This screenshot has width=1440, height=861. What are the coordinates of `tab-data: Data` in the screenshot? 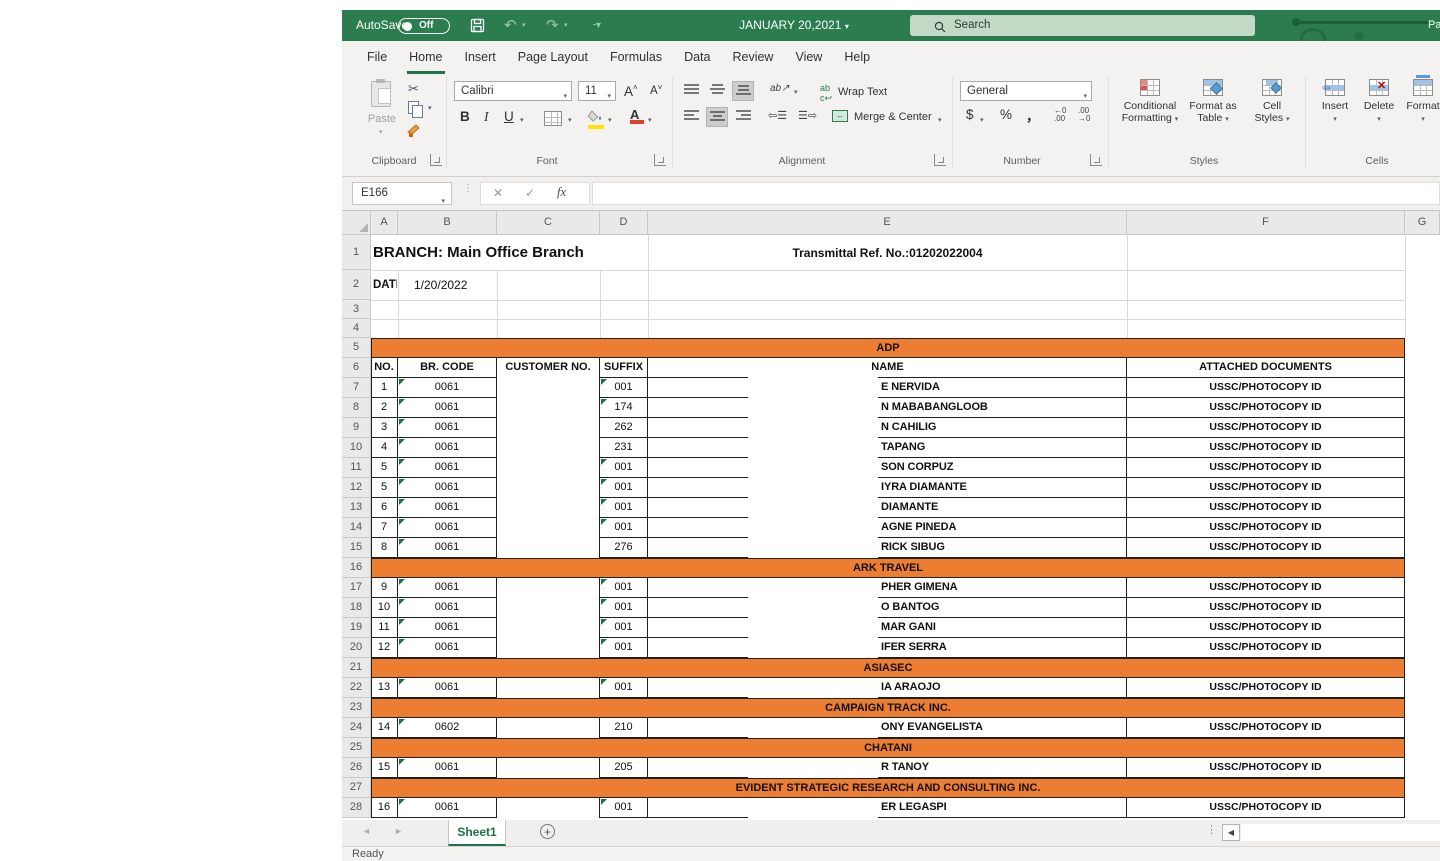 It's located at (697, 58).